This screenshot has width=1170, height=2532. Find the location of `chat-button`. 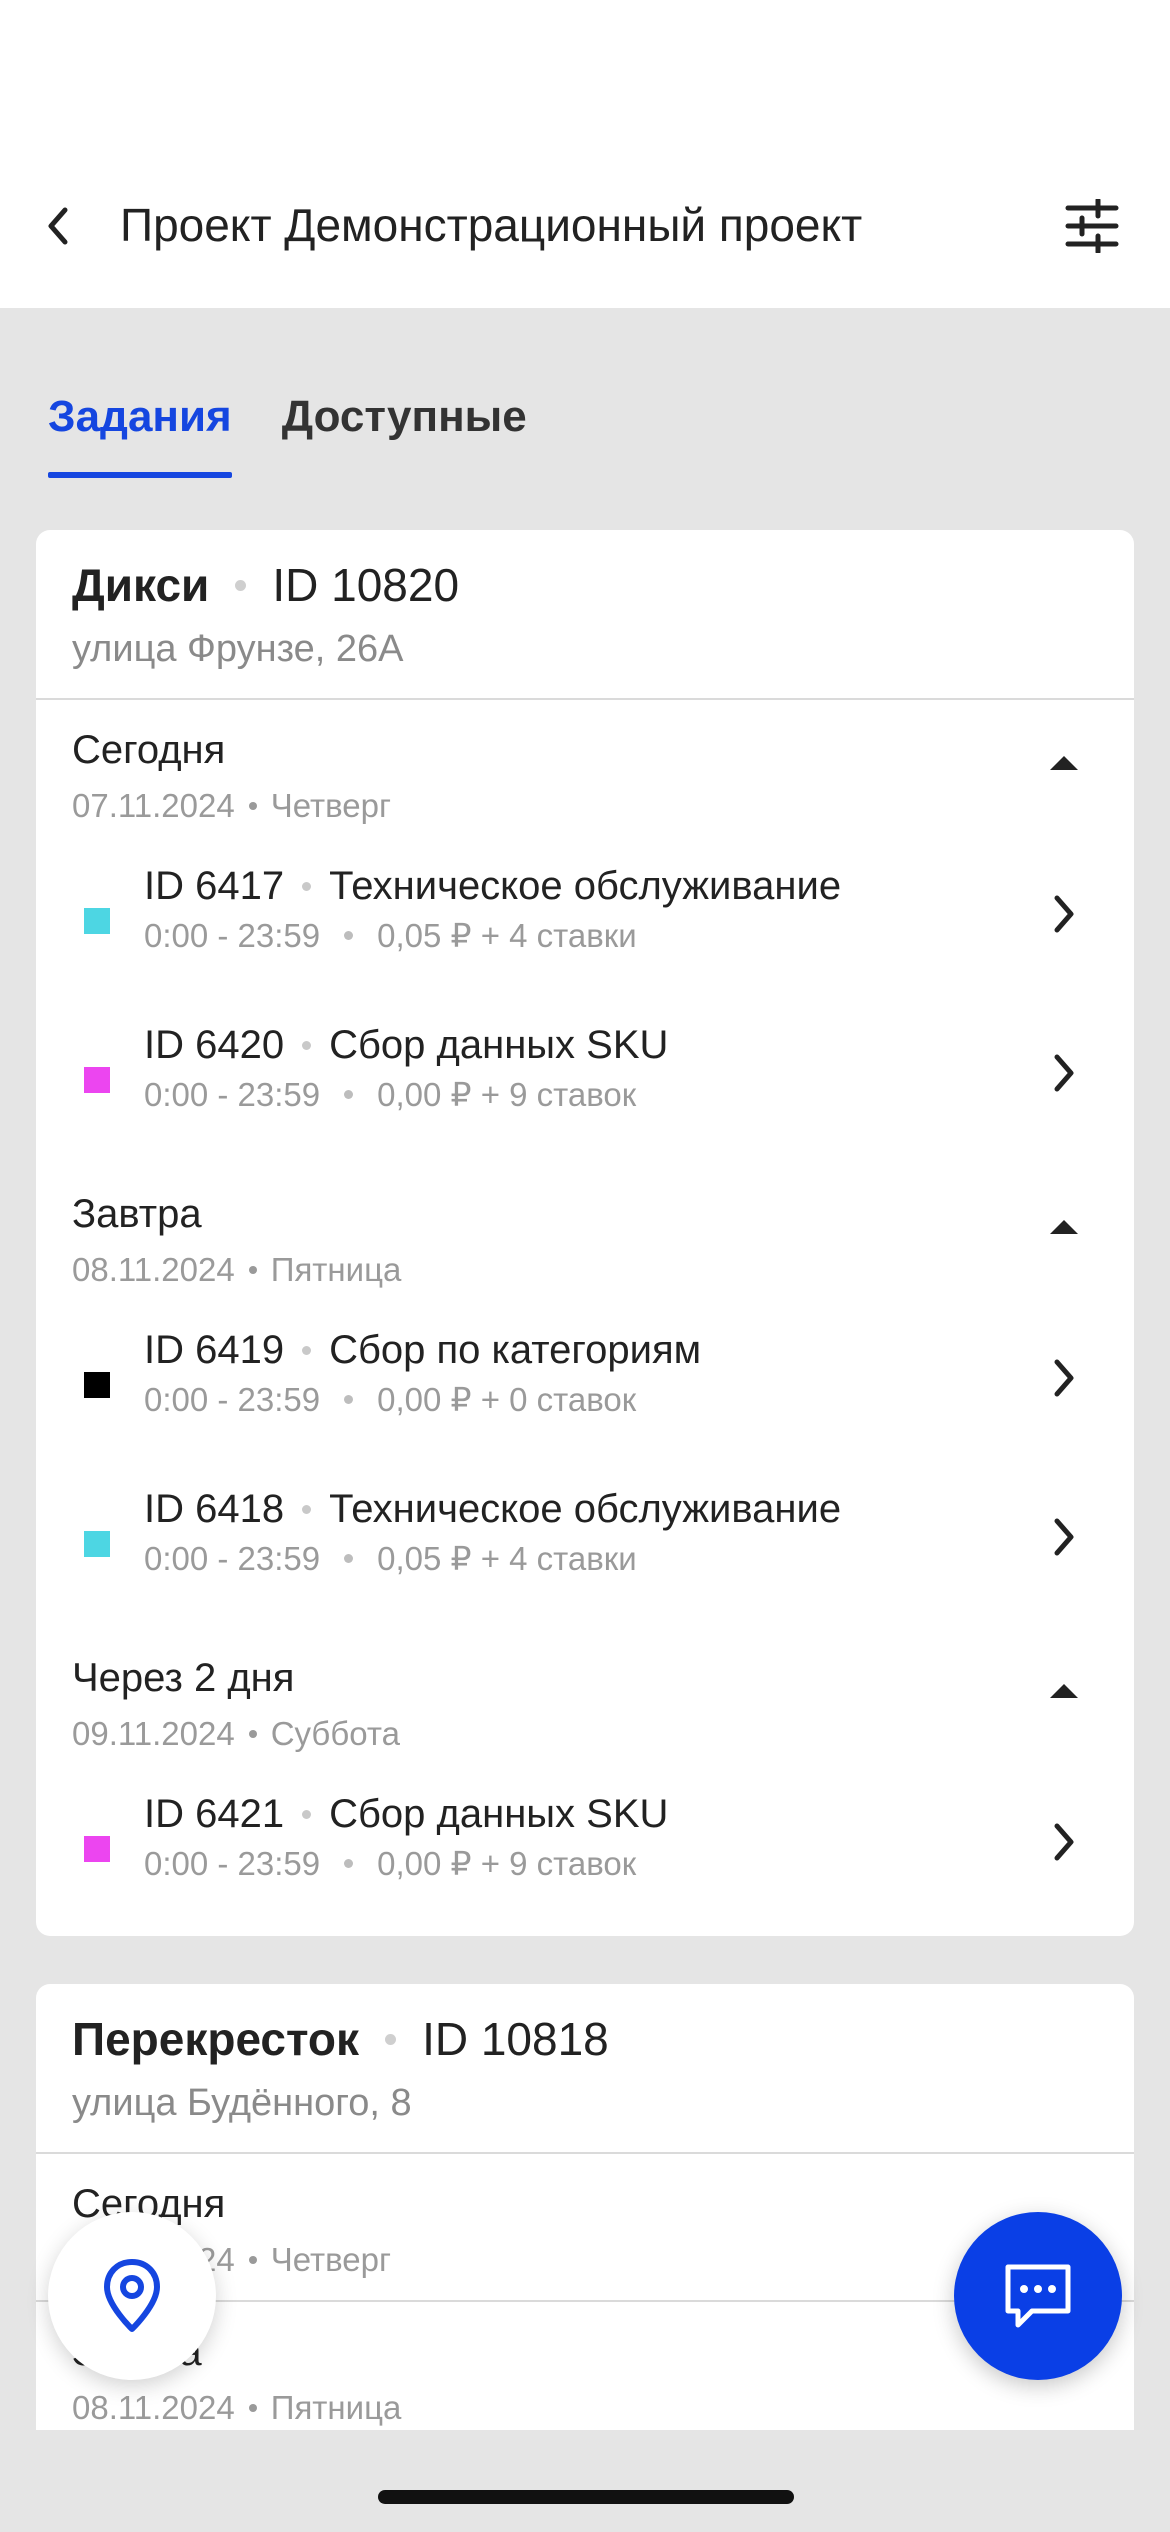

chat-button is located at coordinates (1038, 2296).